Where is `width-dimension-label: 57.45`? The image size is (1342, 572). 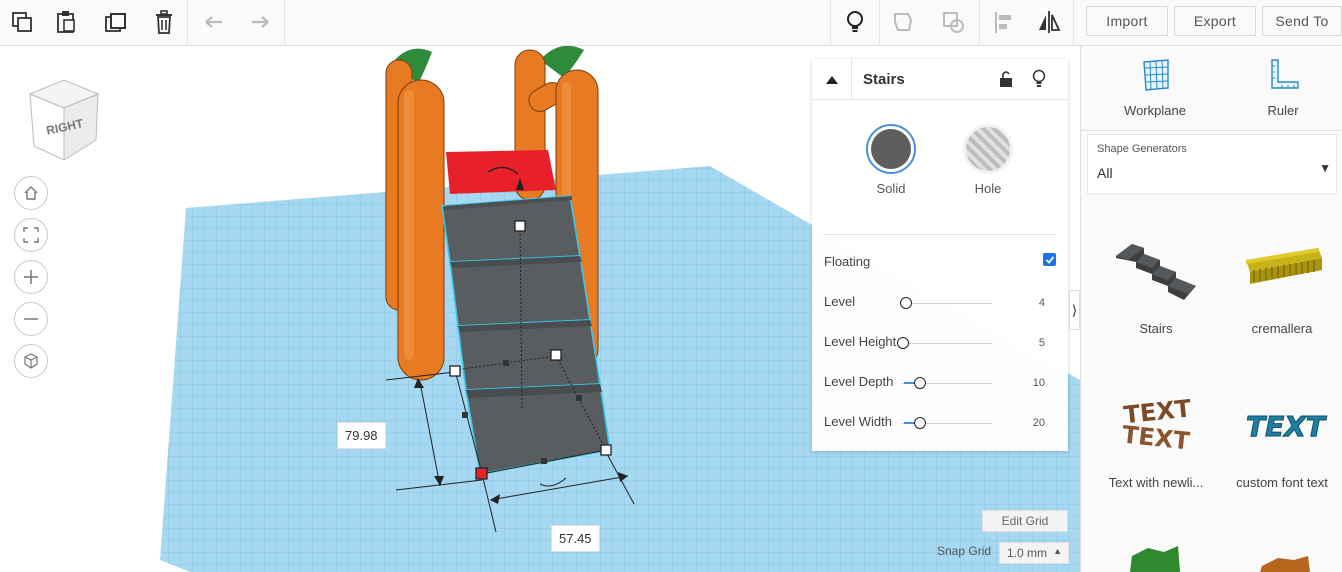 width-dimension-label: 57.45 is located at coordinates (575, 538).